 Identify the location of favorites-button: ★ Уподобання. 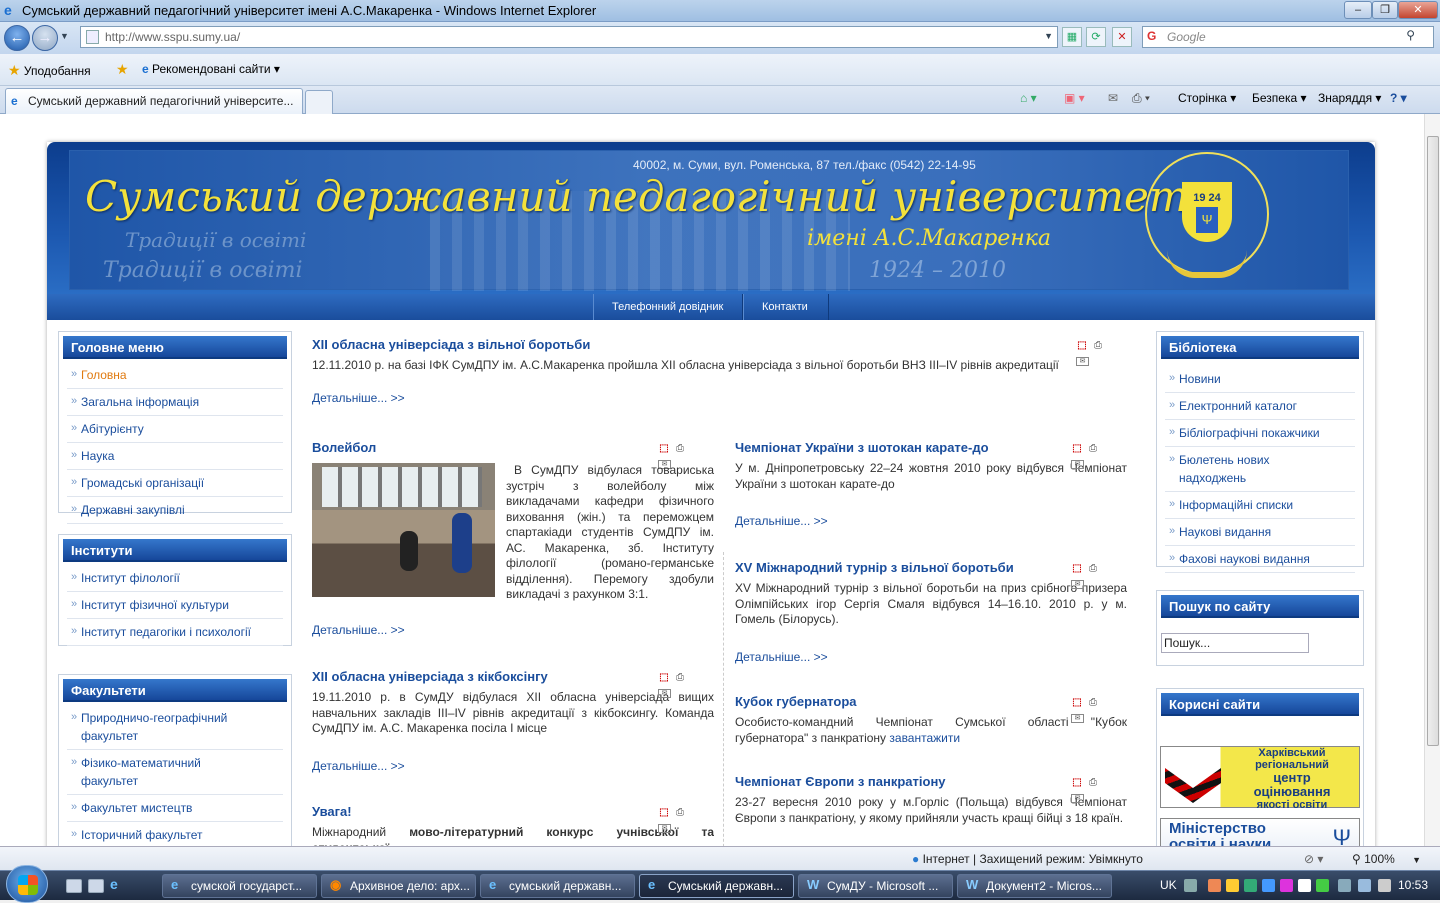
(49, 70).